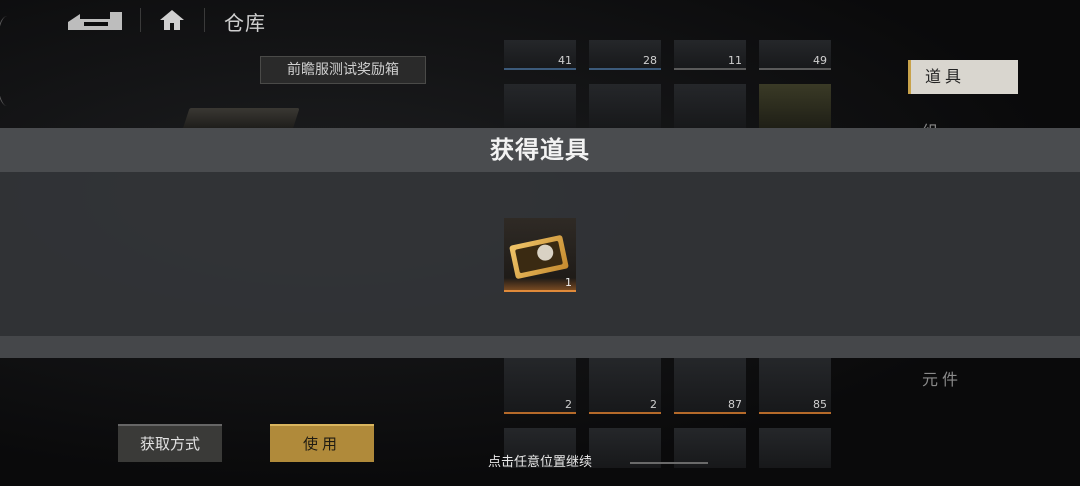 This screenshot has width=1080, height=486. I want to click on category-tab-components: 元件, so click(942, 378).